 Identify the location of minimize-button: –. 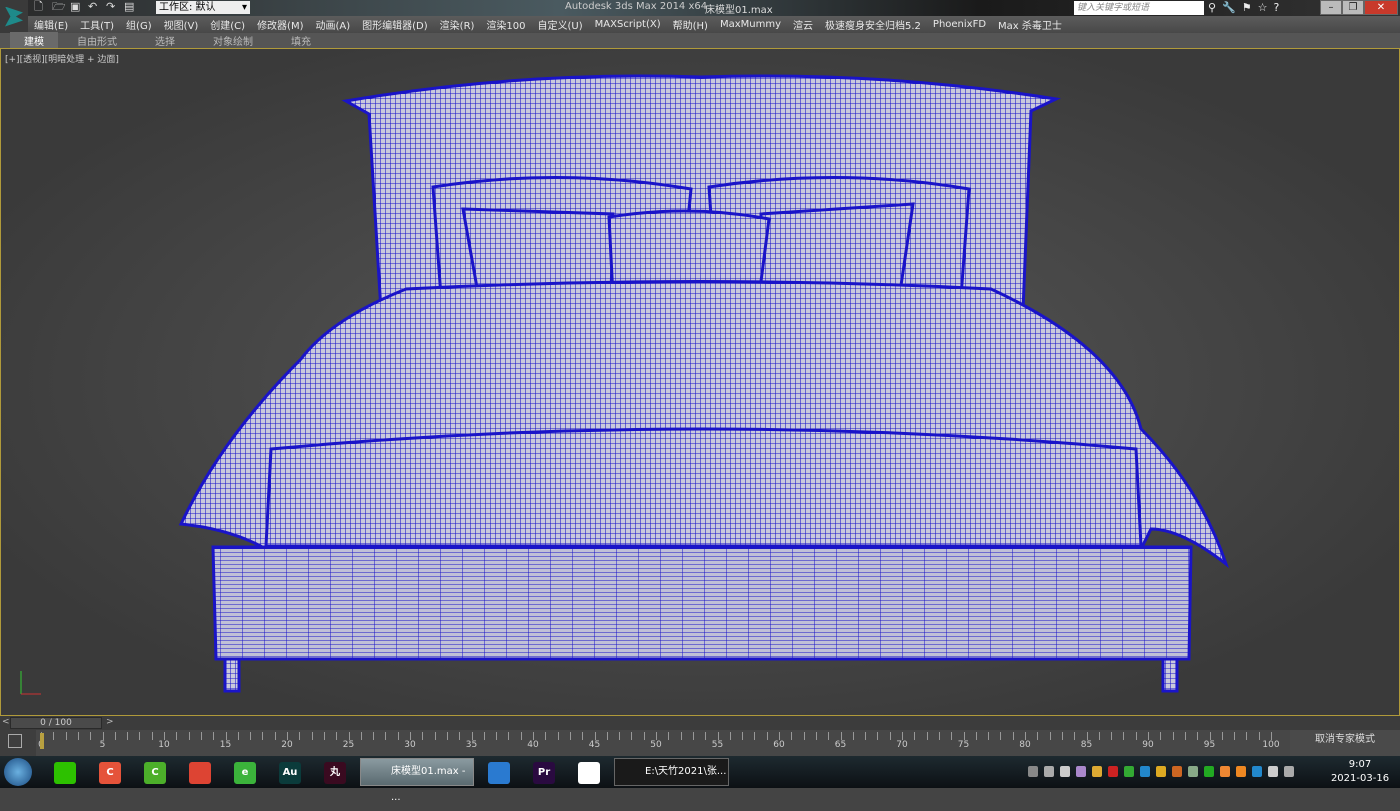
(1331, 7).